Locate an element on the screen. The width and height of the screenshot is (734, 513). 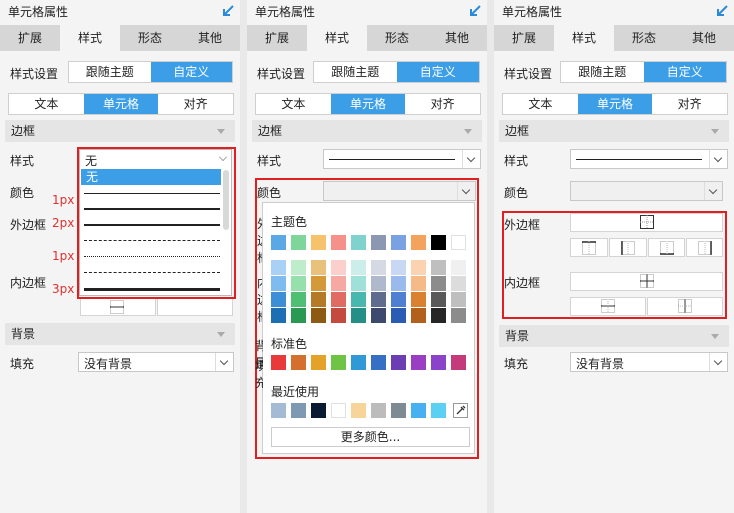
annotation-1px: 1px is located at coordinates (63, 200).